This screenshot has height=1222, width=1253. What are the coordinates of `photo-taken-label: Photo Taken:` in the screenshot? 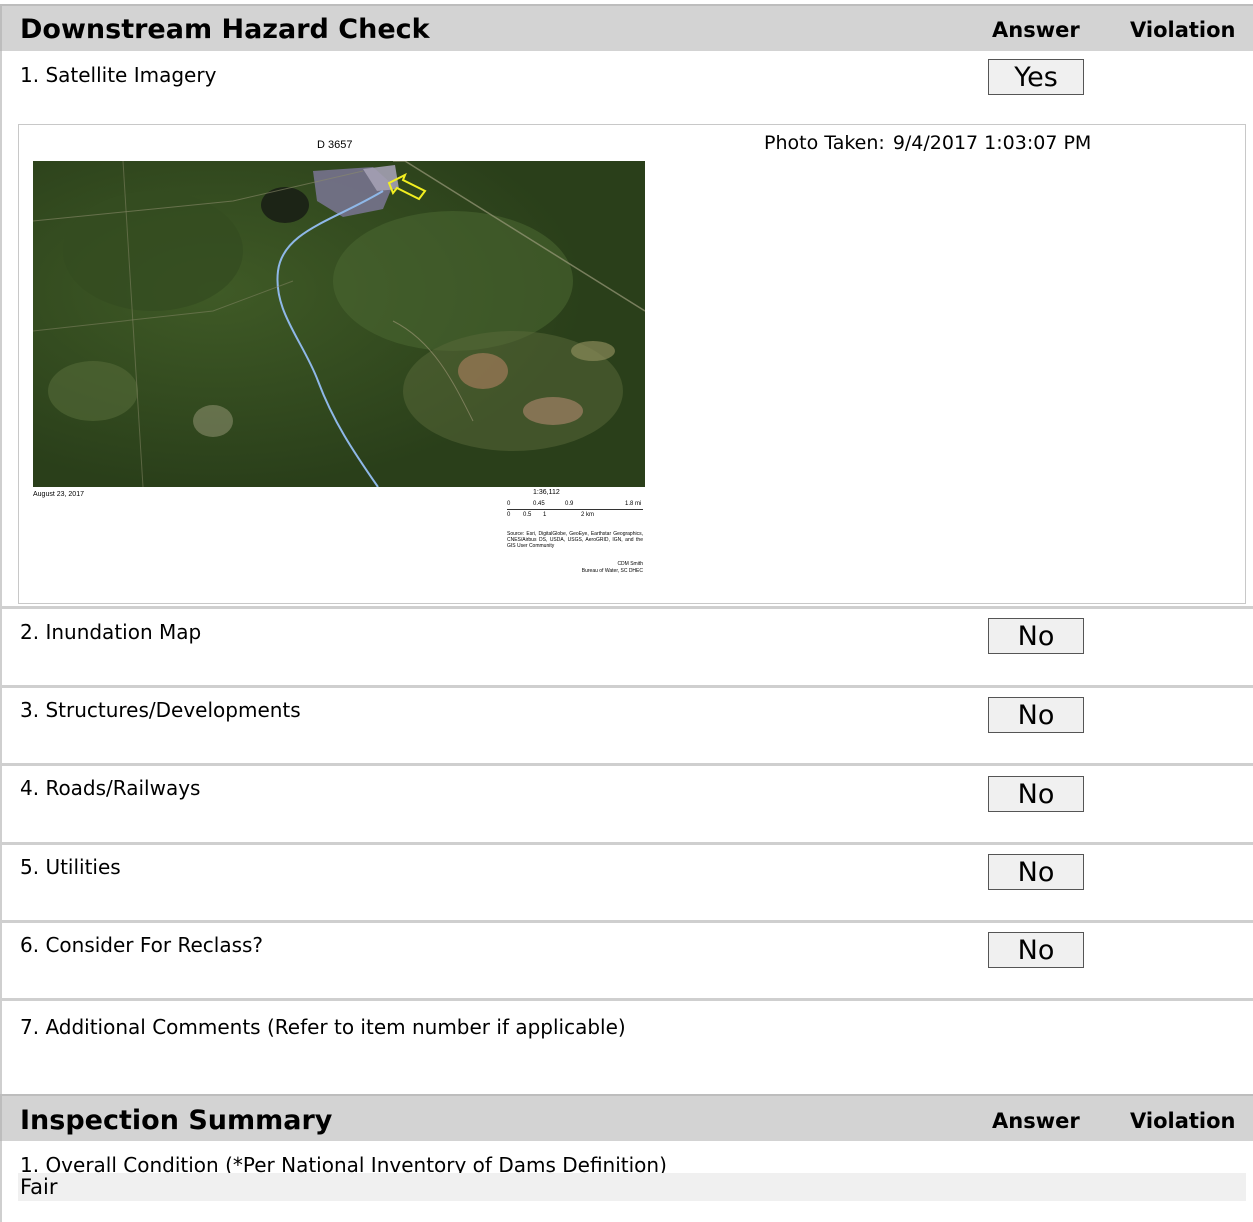 It's located at (824, 143).